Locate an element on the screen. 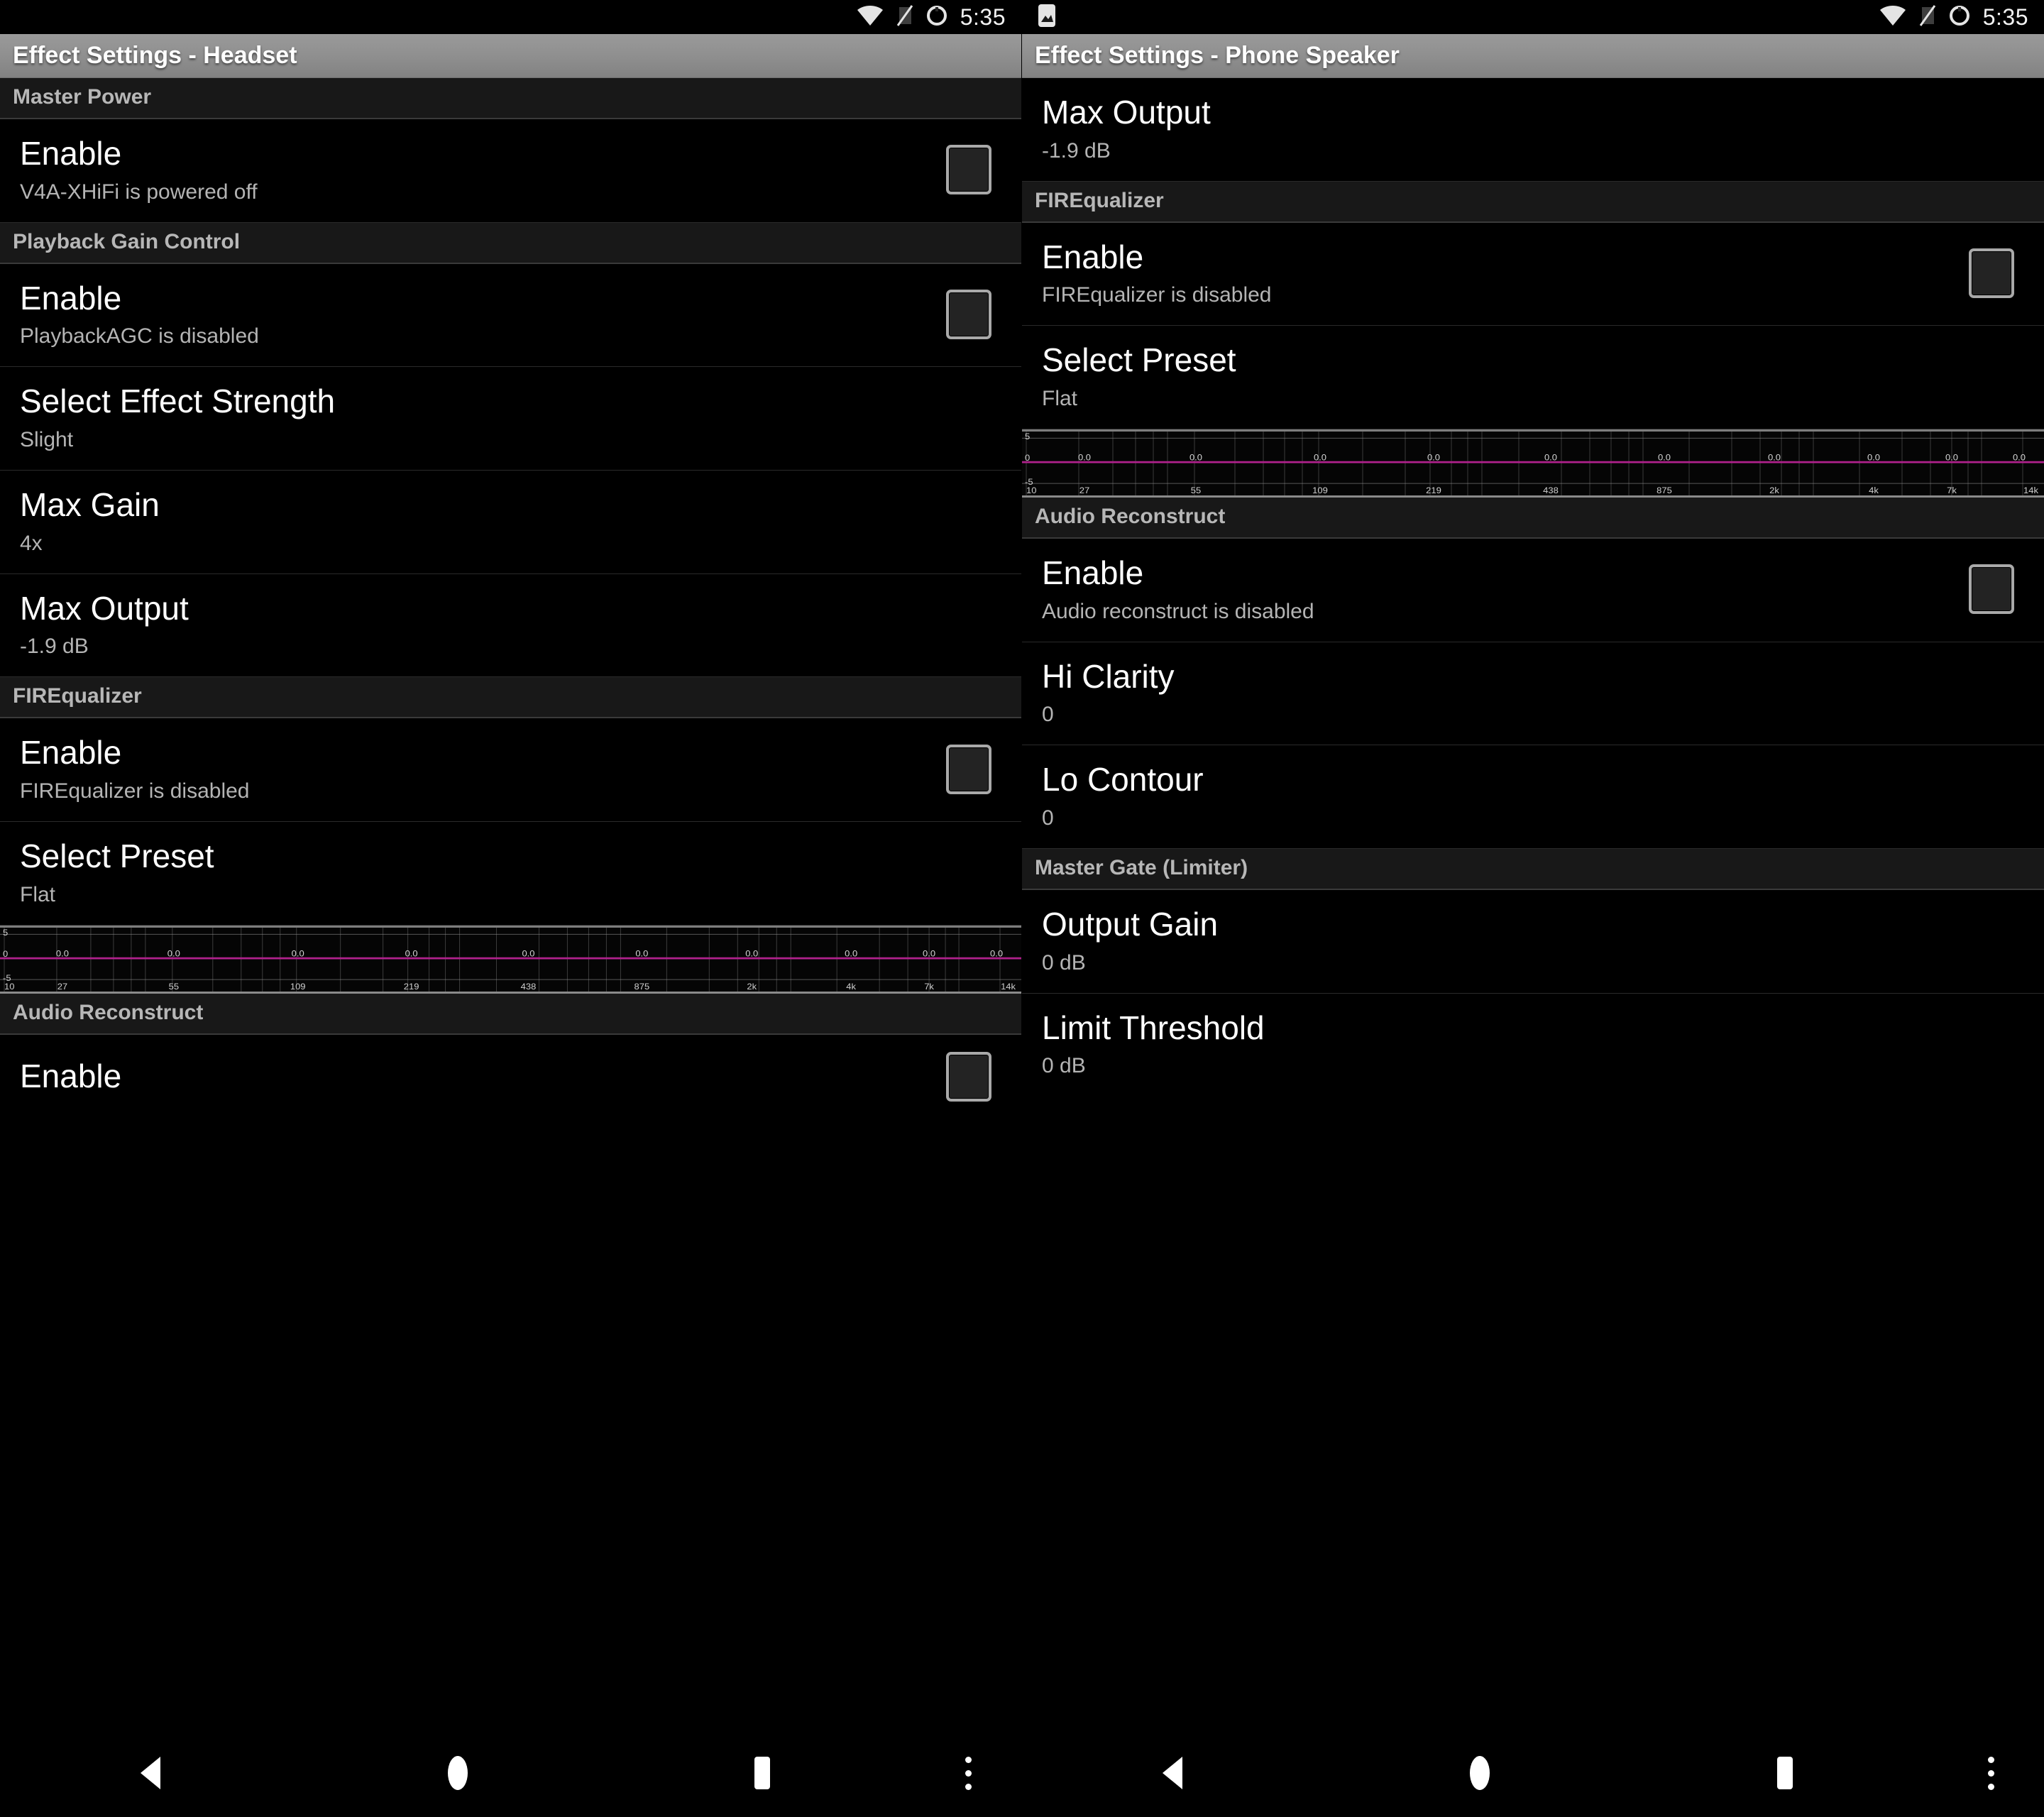 Image resolution: width=2044 pixels, height=1817 pixels. settings-row: Enable V4A-XHiFi is powered off is located at coordinates (510, 171).